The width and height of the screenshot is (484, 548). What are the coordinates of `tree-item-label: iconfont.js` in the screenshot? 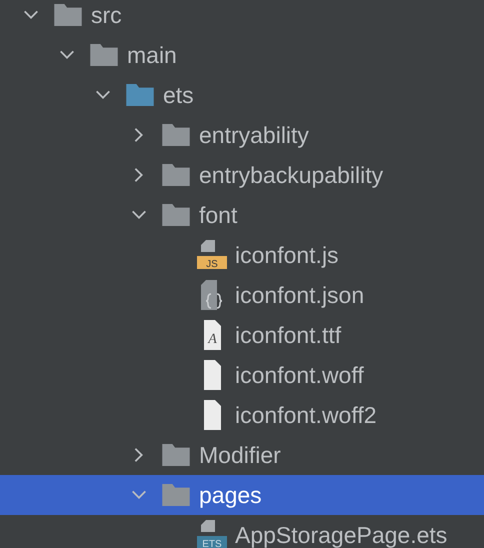 It's located at (287, 255).